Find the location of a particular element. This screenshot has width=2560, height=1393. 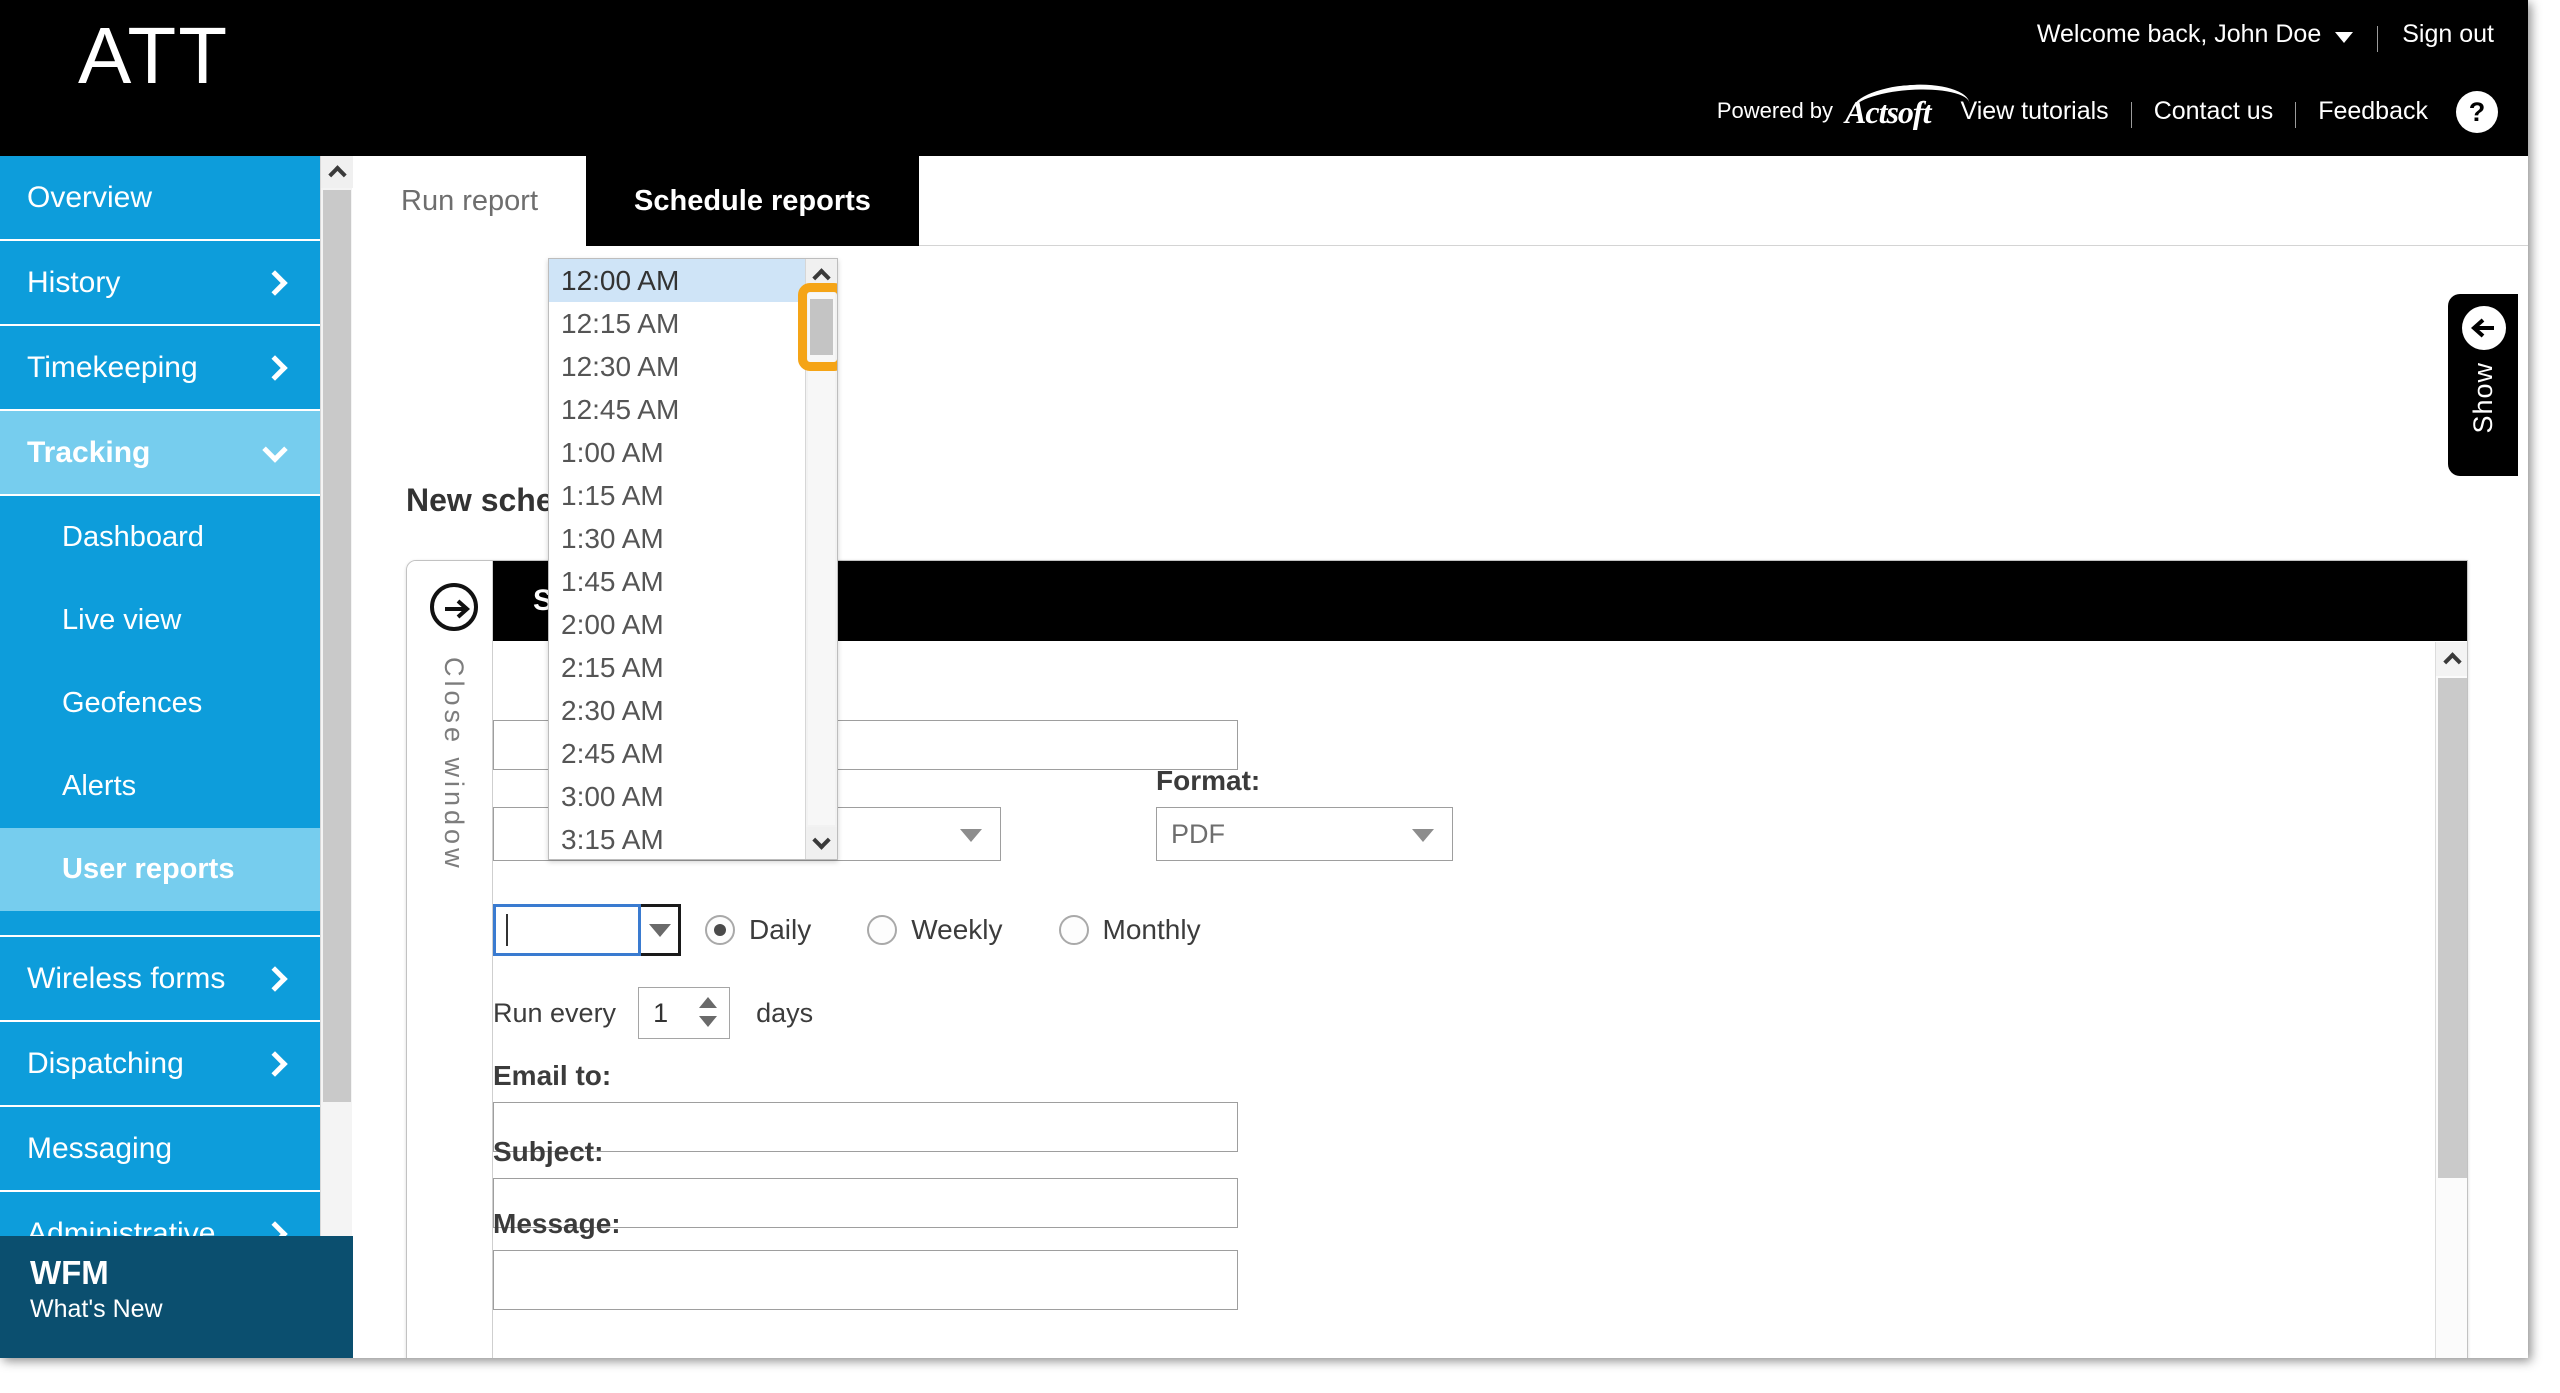

recurrence-radio-group: Daily Weekly Monthly is located at coordinates (981, 930).